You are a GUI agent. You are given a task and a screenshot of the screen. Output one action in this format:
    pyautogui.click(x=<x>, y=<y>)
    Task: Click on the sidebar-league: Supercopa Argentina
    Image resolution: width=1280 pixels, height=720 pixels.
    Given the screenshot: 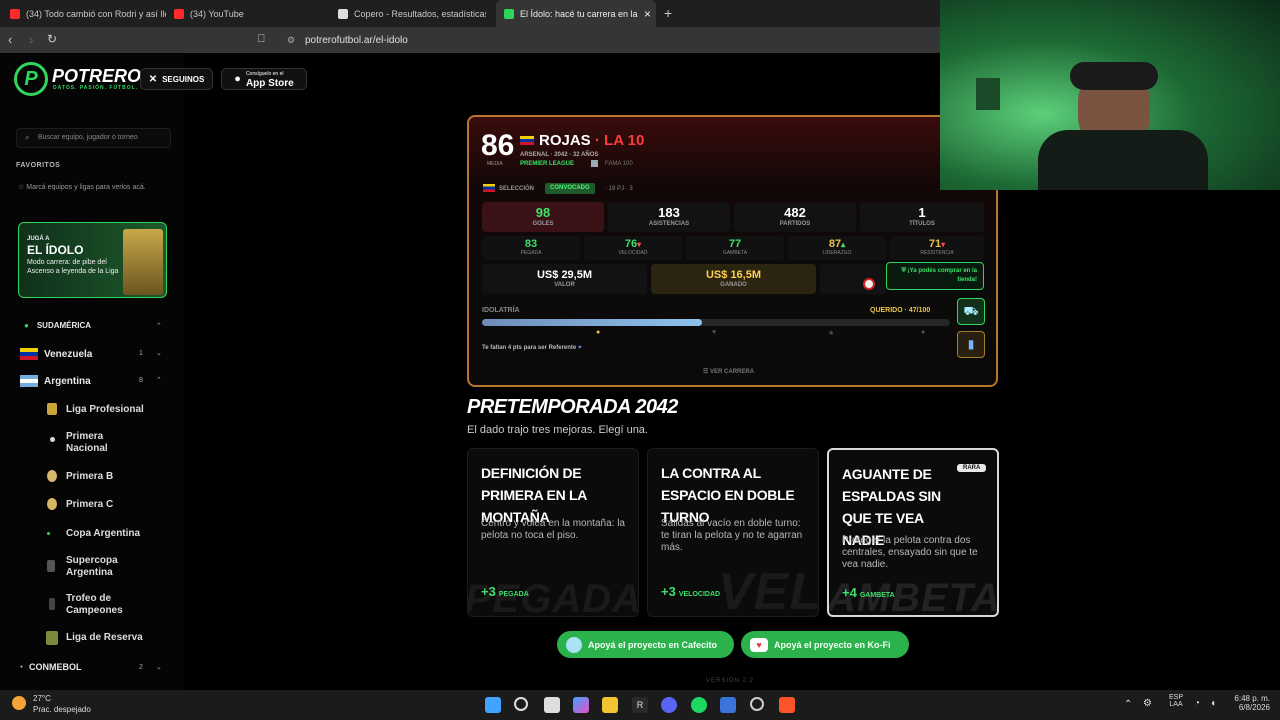 What is the action you would take?
    pyautogui.click(x=106, y=567)
    